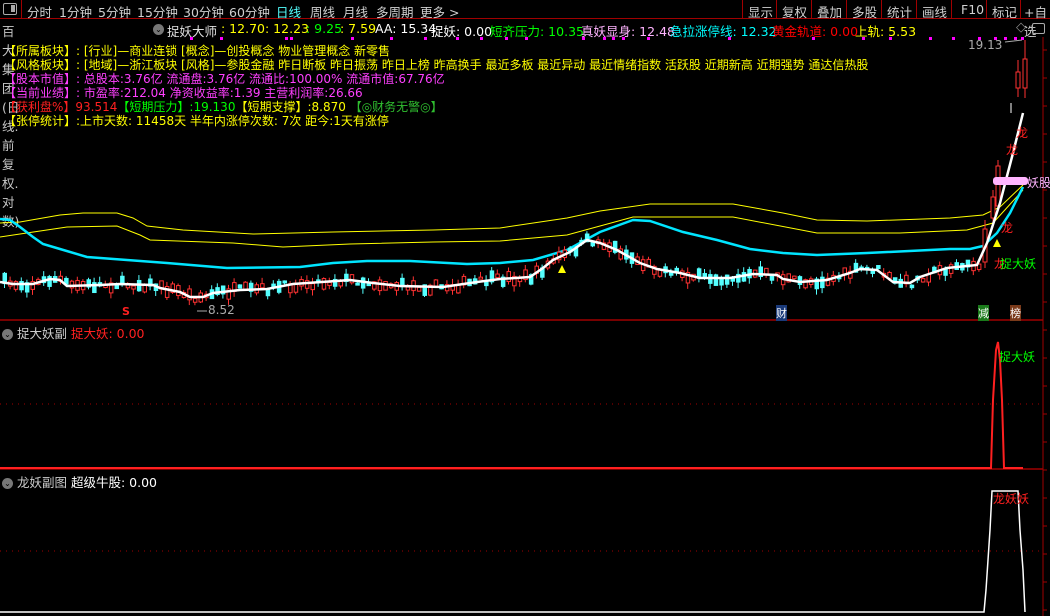 This screenshot has height=616, width=1050. I want to click on catch-big-yao-label: 捉大妖, so click(1018, 264).